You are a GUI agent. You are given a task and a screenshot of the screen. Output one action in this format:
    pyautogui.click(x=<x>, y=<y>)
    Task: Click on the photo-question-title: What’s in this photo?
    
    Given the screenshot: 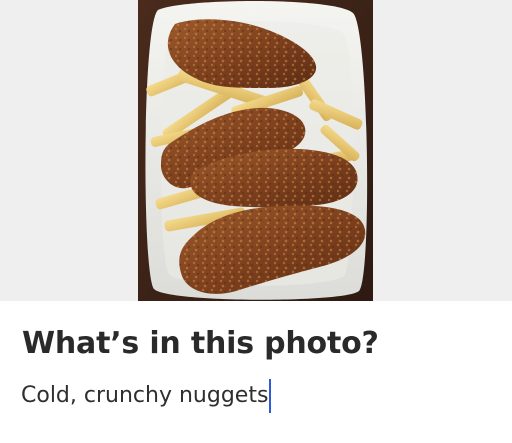 What is the action you would take?
    pyautogui.click(x=200, y=343)
    